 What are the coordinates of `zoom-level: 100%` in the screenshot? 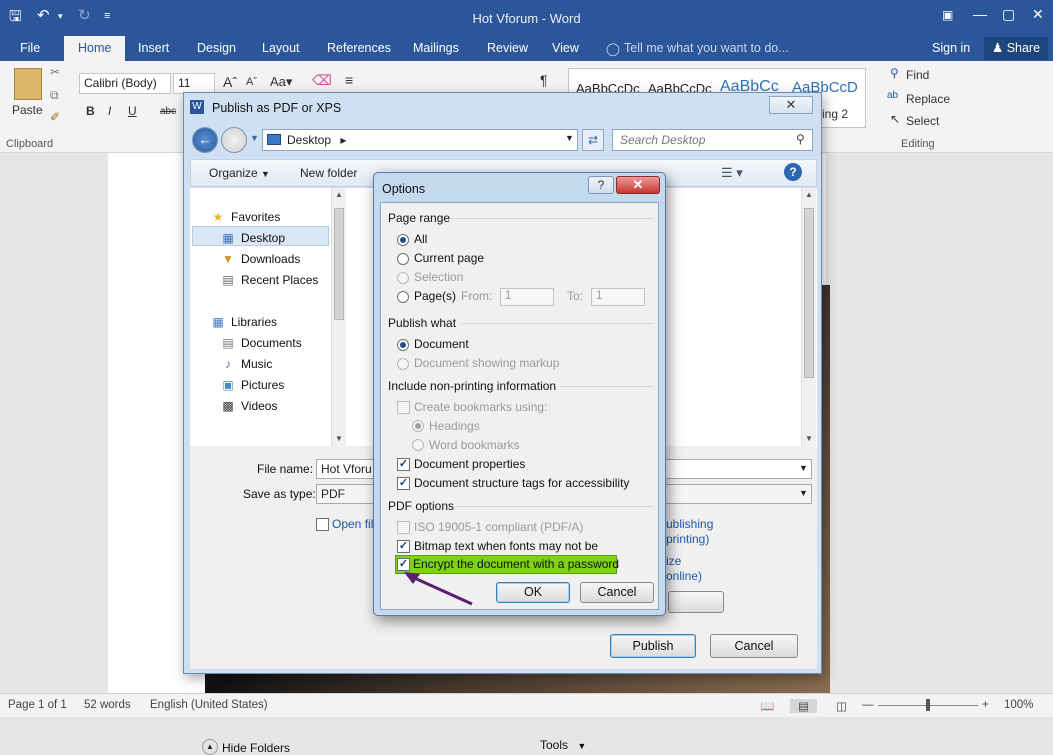 It's located at (1018, 705).